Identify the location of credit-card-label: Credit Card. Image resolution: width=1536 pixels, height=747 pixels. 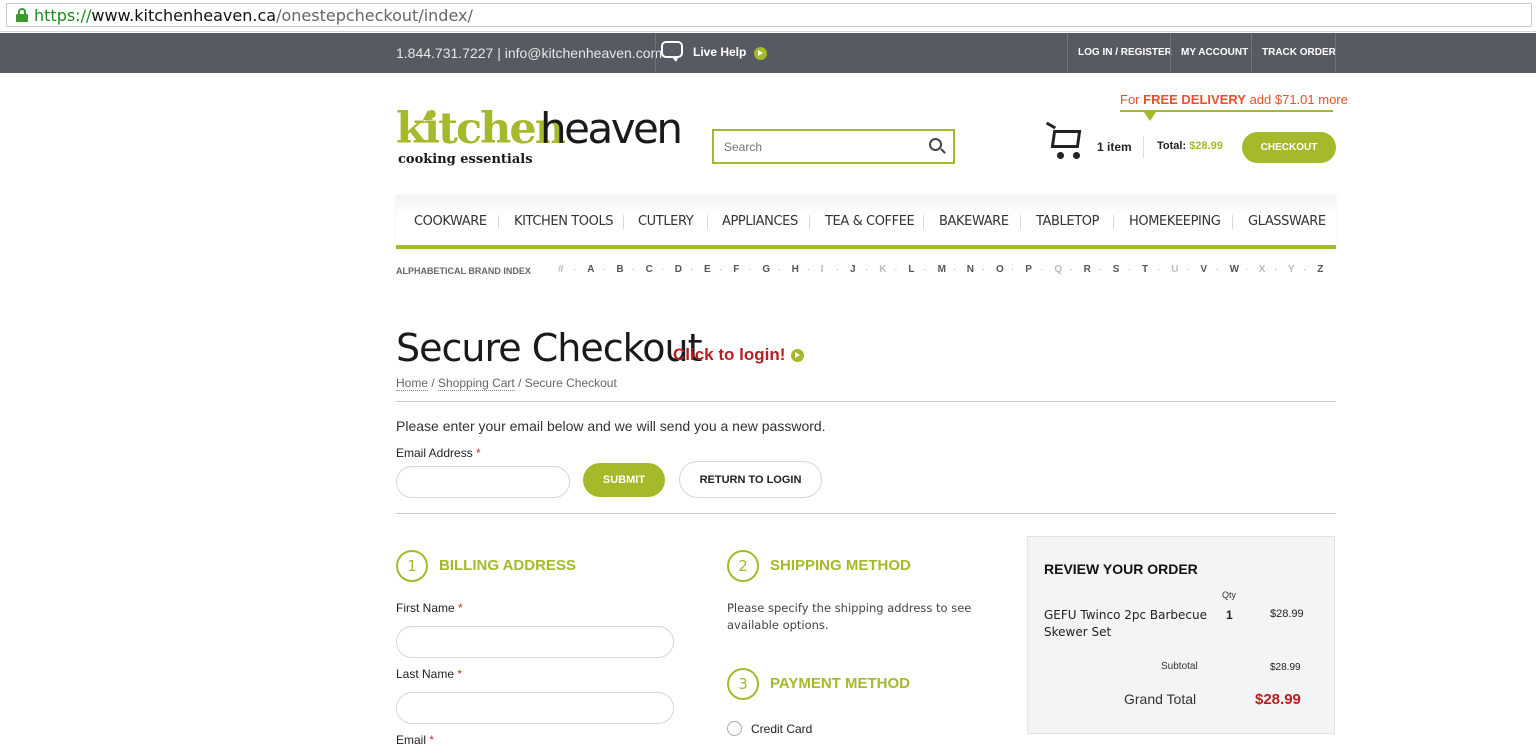
(781, 729).